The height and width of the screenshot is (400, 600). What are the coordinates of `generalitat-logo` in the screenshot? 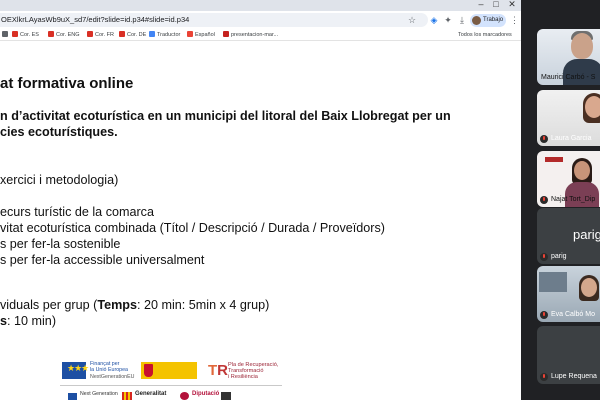 It's located at (127, 396).